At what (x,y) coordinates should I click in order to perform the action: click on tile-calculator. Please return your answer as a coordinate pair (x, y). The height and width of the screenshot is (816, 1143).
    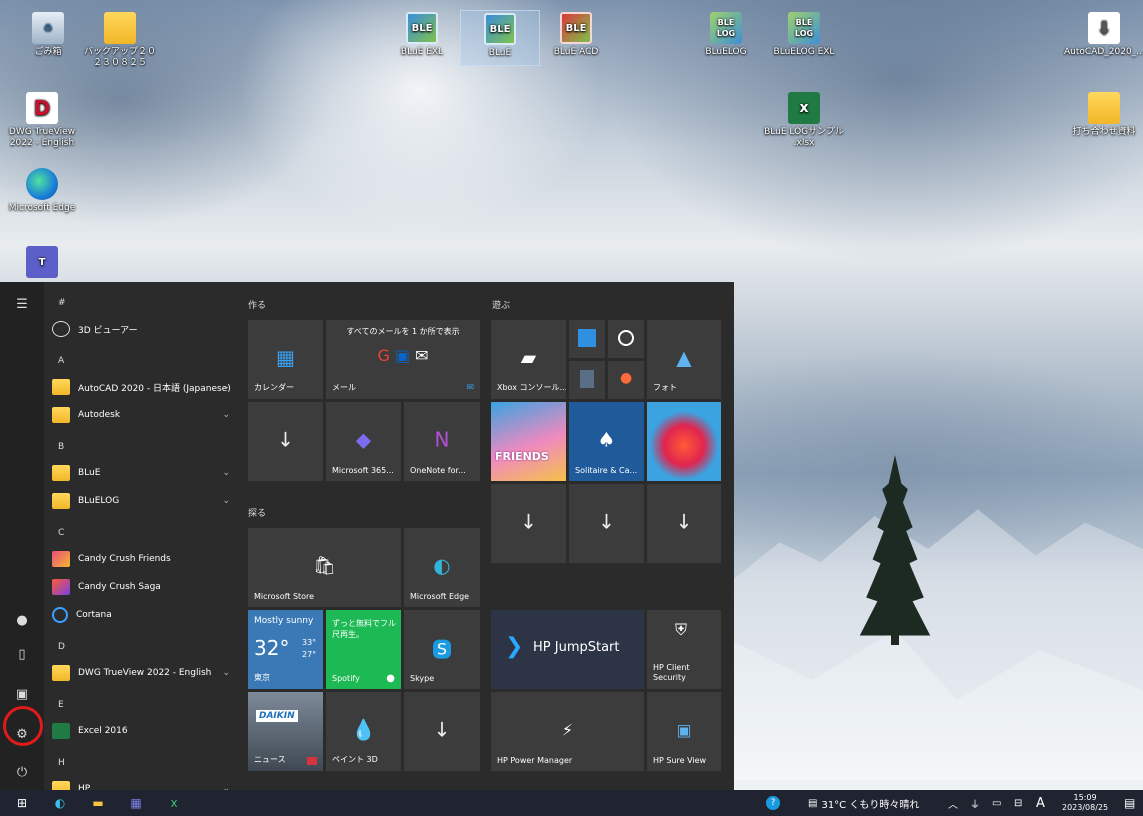
    Looking at the image, I should click on (587, 380).